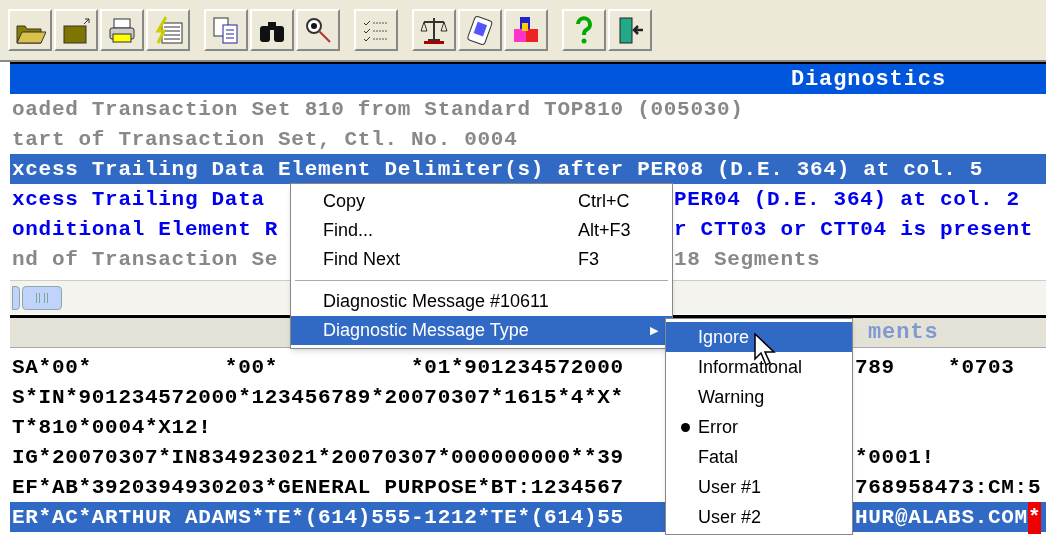 The width and height of the screenshot is (1046, 535). I want to click on segment-text: 789 *0703, so click(935, 368).